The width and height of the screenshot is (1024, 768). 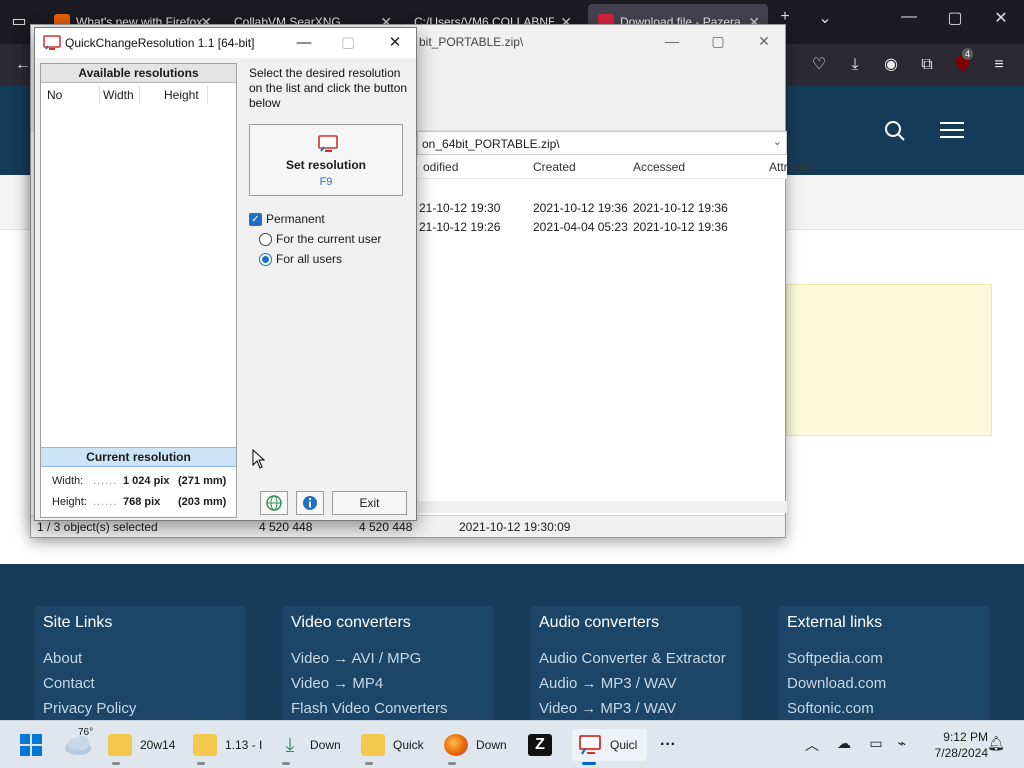 I want to click on folder-icon, so click(x=373, y=745).